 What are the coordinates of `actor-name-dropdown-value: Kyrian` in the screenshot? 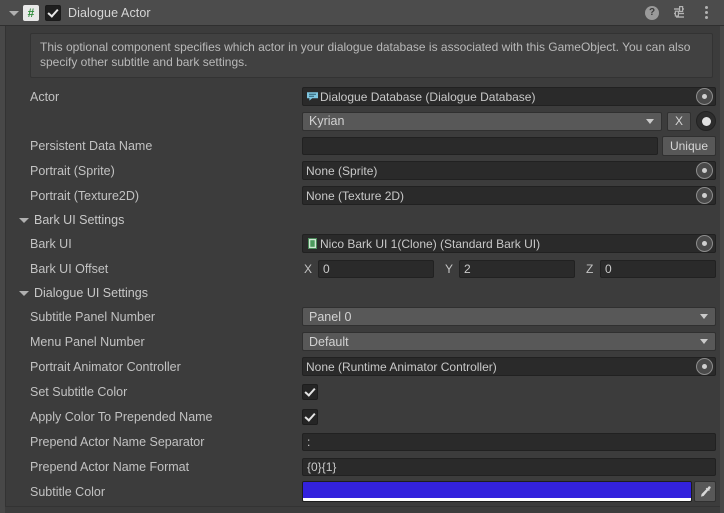 It's located at (327, 121).